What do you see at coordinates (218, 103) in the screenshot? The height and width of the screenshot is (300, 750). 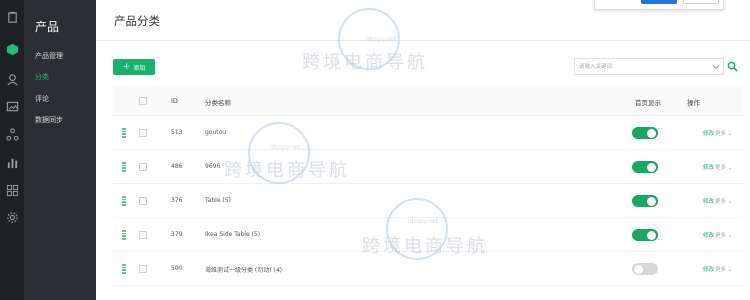 I see `column-header-name: 分类名称` at bounding box center [218, 103].